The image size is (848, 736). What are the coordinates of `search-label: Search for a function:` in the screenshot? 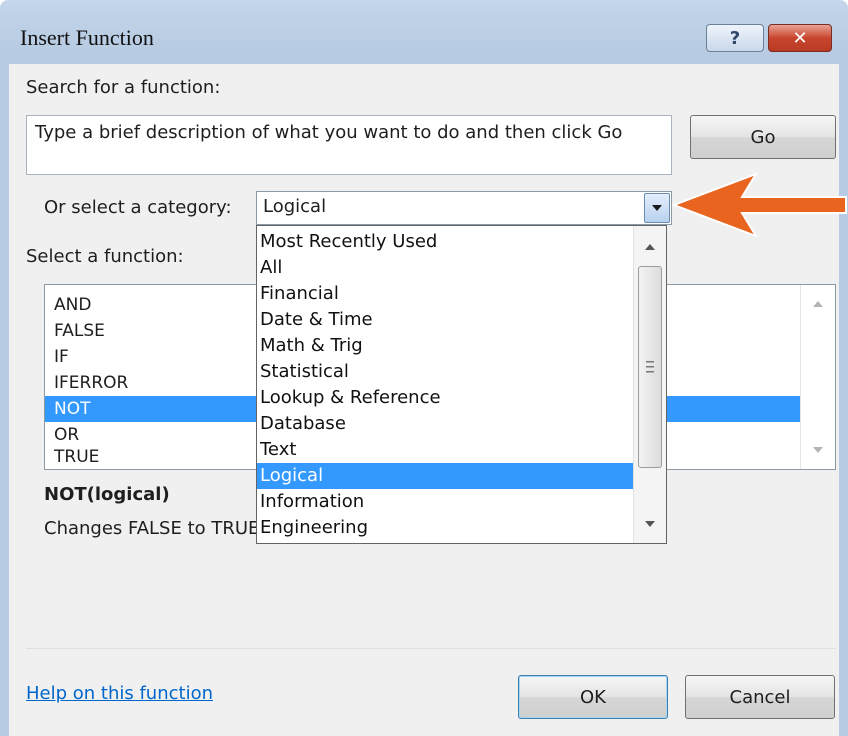 It's located at (123, 87).